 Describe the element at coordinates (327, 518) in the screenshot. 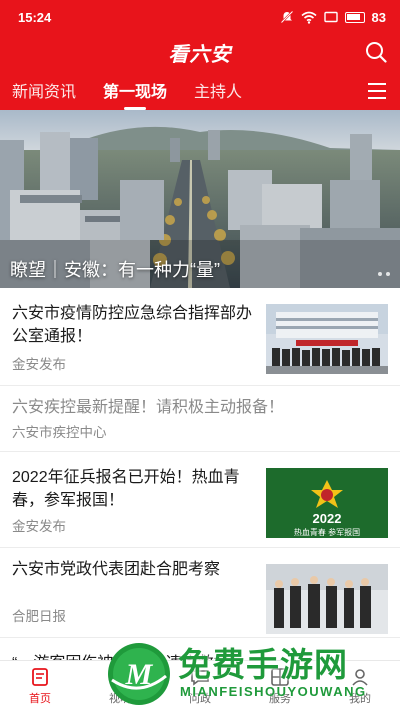

I see `thumb-year: 2022` at that location.